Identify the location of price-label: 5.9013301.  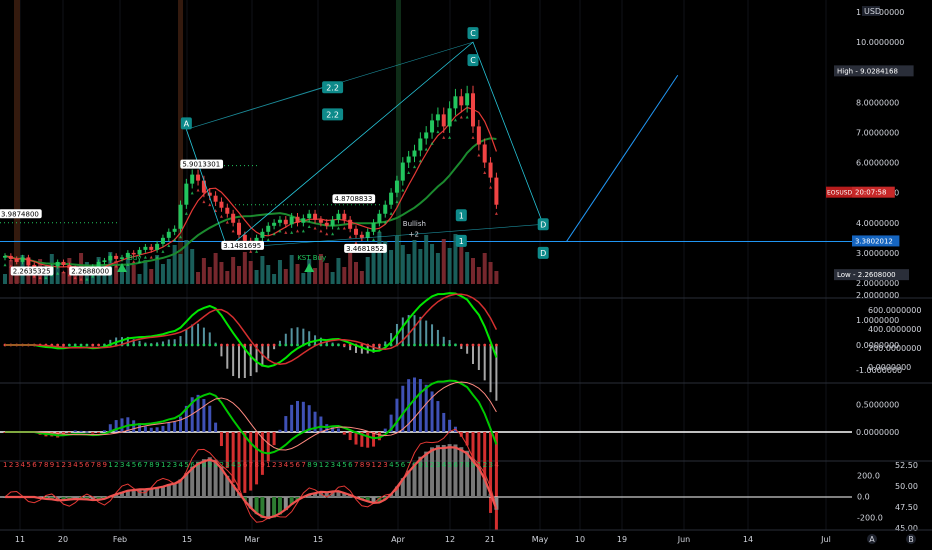
(202, 164).